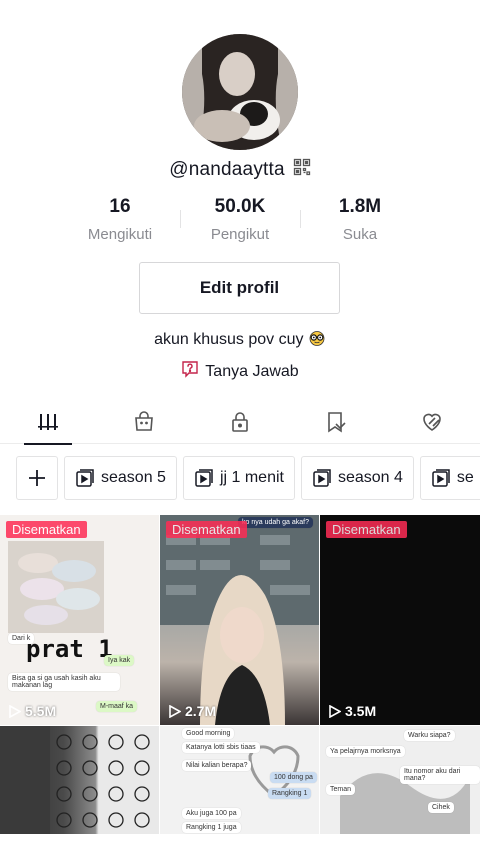 Image resolution: width=480 pixels, height=852 pixels. Describe the element at coordinates (429, 735) in the screenshot. I see `chat-bubble: Warku siapa?` at that location.